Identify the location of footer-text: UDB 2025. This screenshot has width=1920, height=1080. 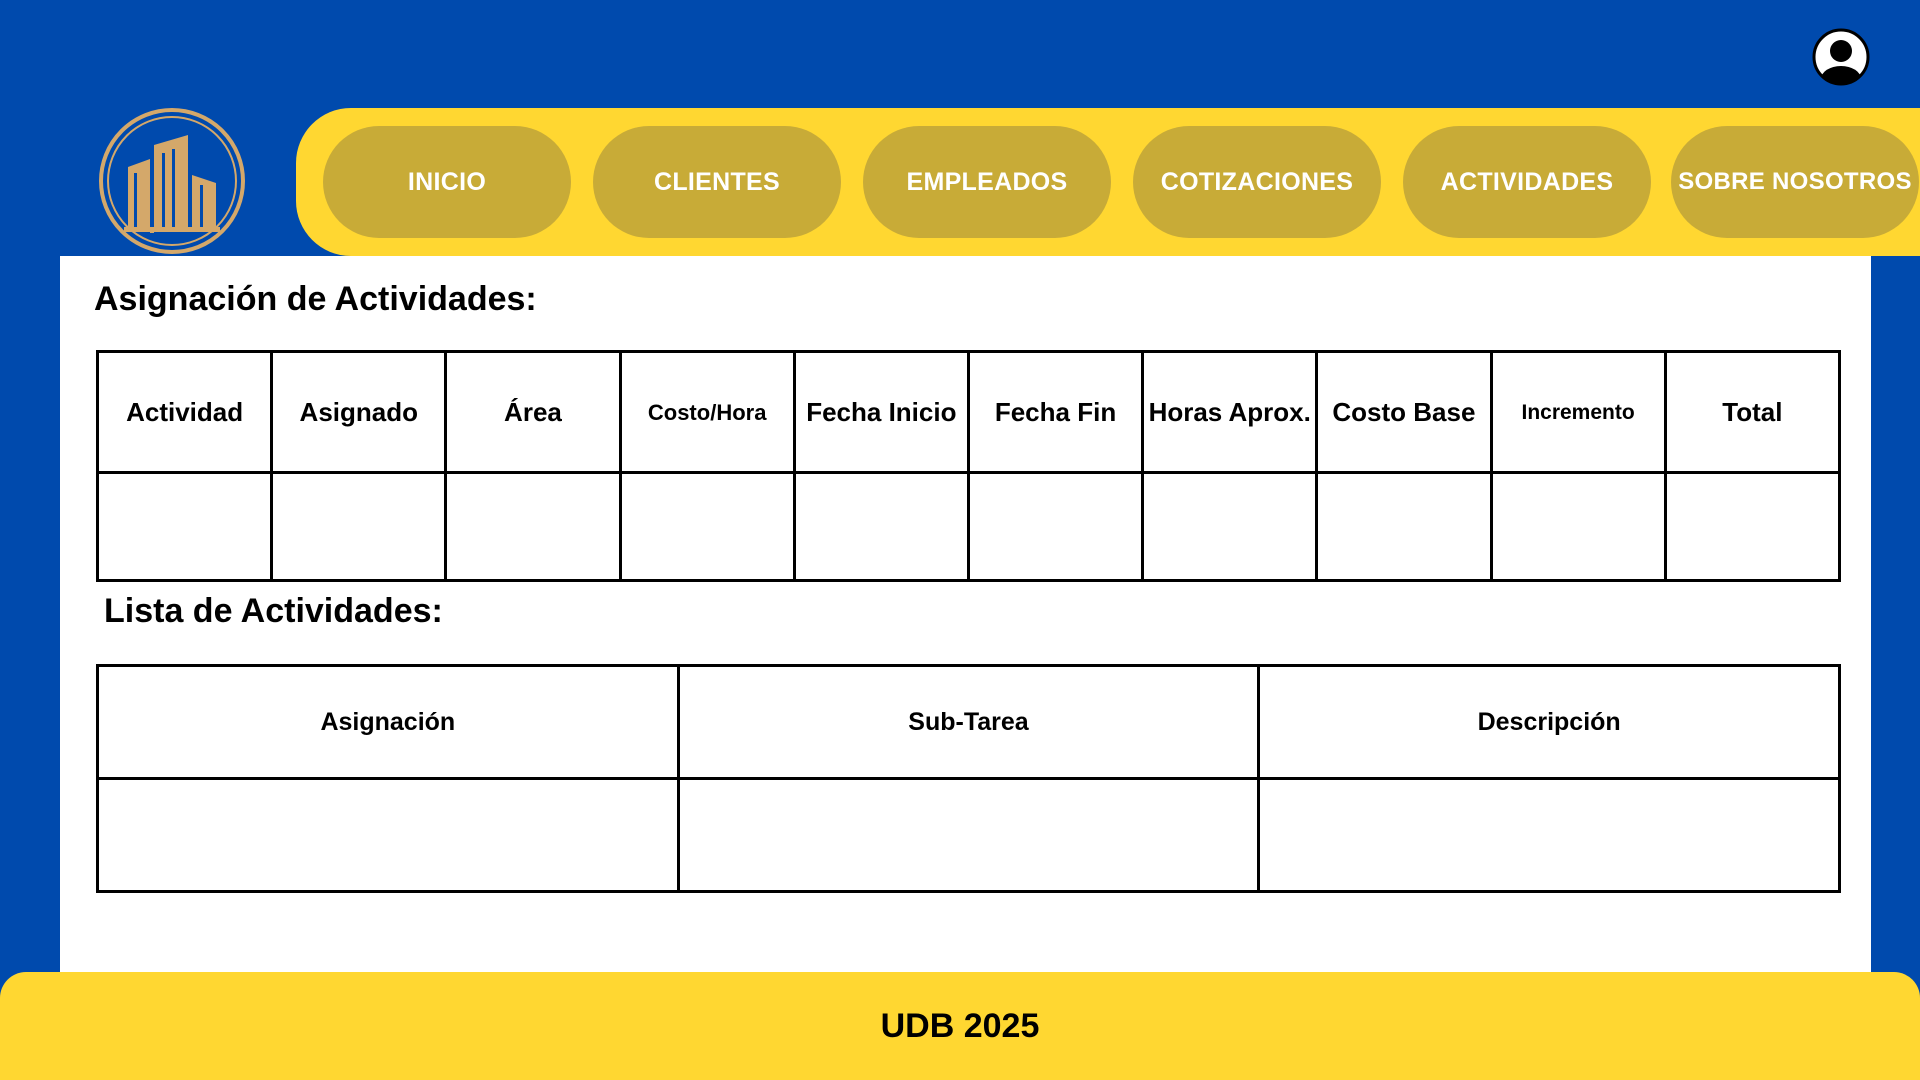
(960, 1025).